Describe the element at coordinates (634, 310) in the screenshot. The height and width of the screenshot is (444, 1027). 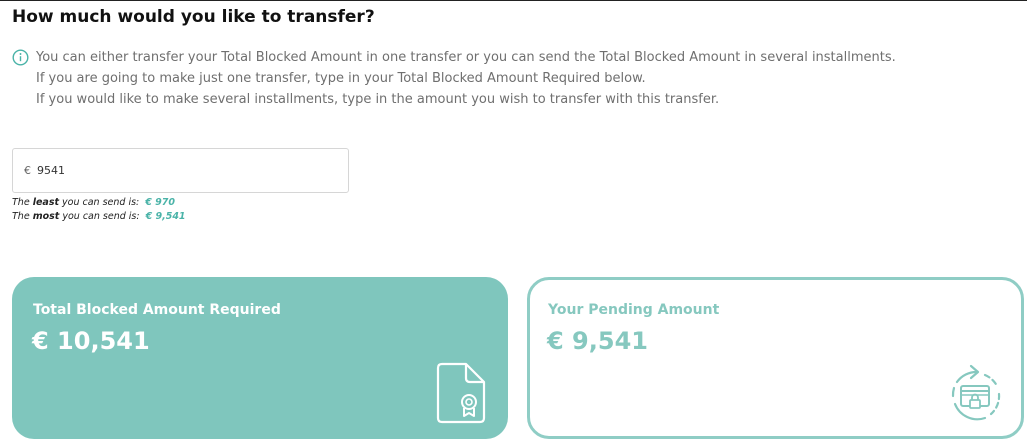
I see `pending-amount-label: Your Pending Amount` at that location.